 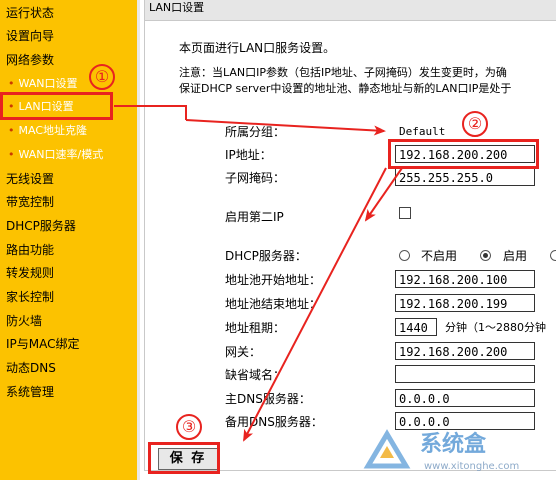 What do you see at coordinates (56, 106) in the screenshot?
I see `lan-highlight-box` at bounding box center [56, 106].